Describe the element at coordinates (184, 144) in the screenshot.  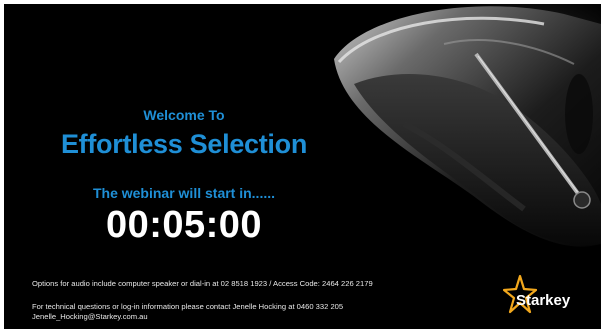
I see `webinar-title: Effortless Selection` at that location.